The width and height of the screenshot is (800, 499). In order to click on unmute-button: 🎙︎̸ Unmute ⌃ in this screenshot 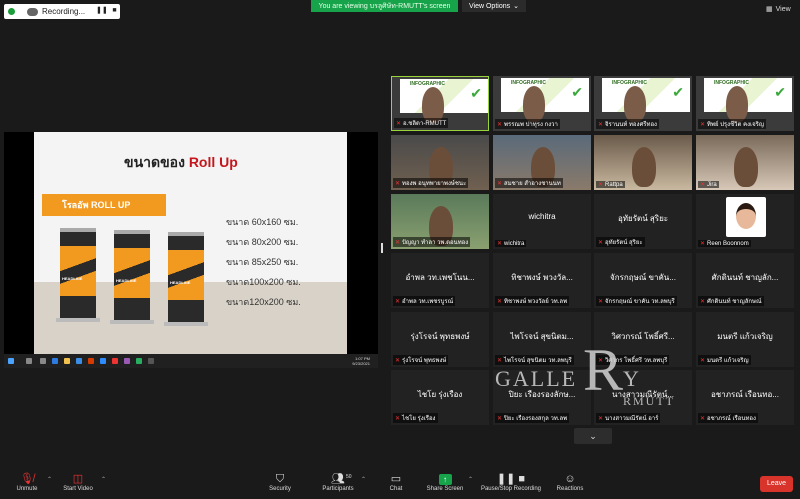, I will do `click(31, 482)`.